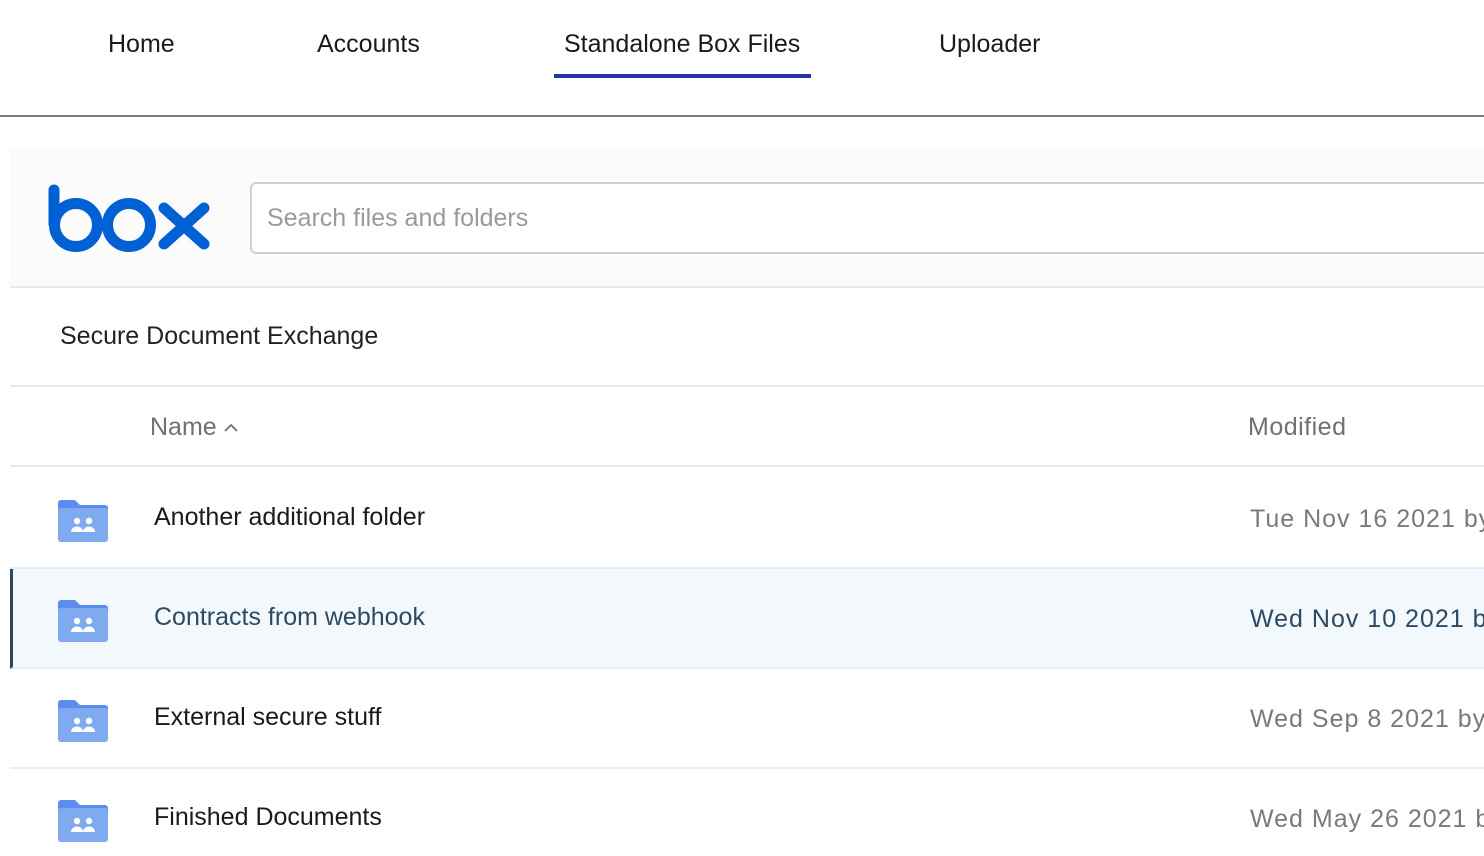 The width and height of the screenshot is (1484, 856). Describe the element at coordinates (1367, 819) in the screenshot. I see `item-modified: Wed May 26 2021 b` at that location.